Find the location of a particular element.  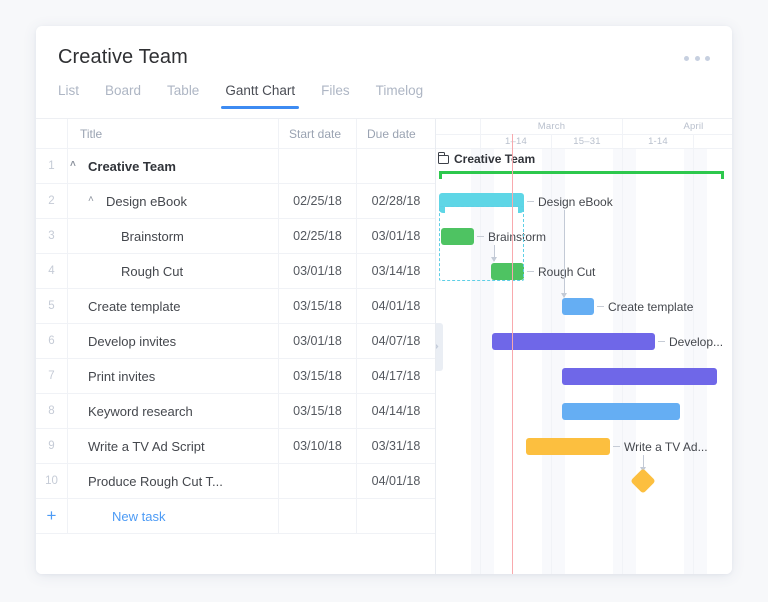

project-bar-line is located at coordinates (581, 172).